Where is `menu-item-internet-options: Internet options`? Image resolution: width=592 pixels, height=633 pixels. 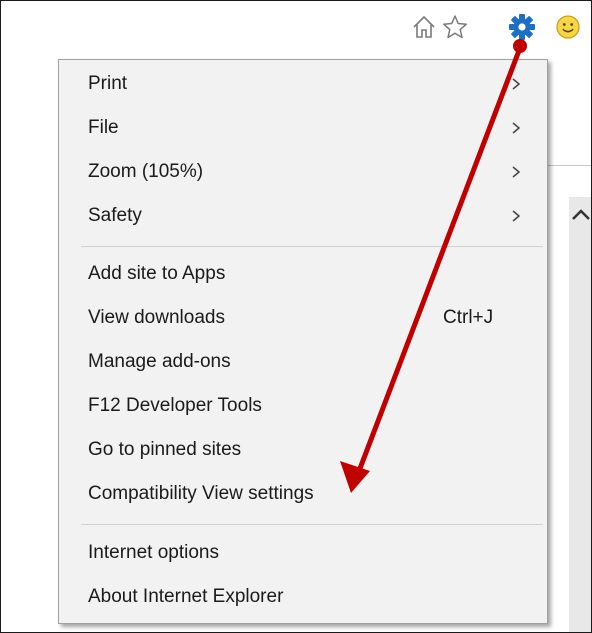
menu-item-internet-options: Internet options is located at coordinates (303, 553).